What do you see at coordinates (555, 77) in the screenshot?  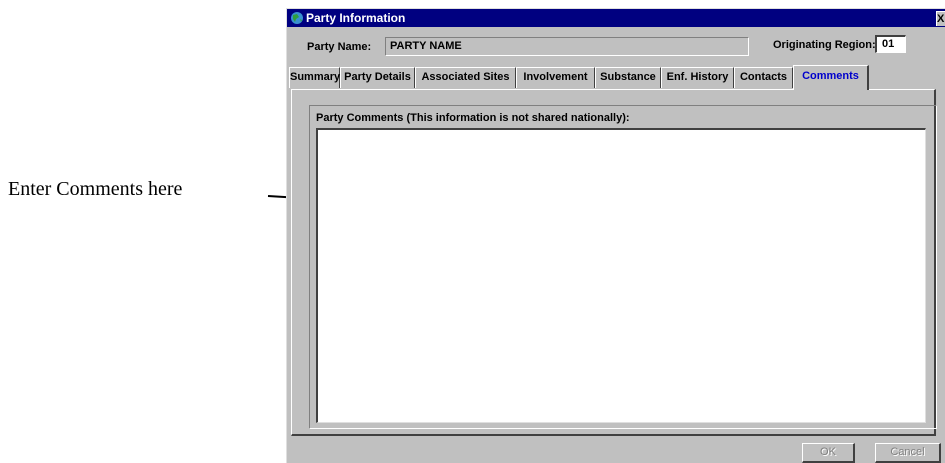 I see `tab-involvement: Involvement` at bounding box center [555, 77].